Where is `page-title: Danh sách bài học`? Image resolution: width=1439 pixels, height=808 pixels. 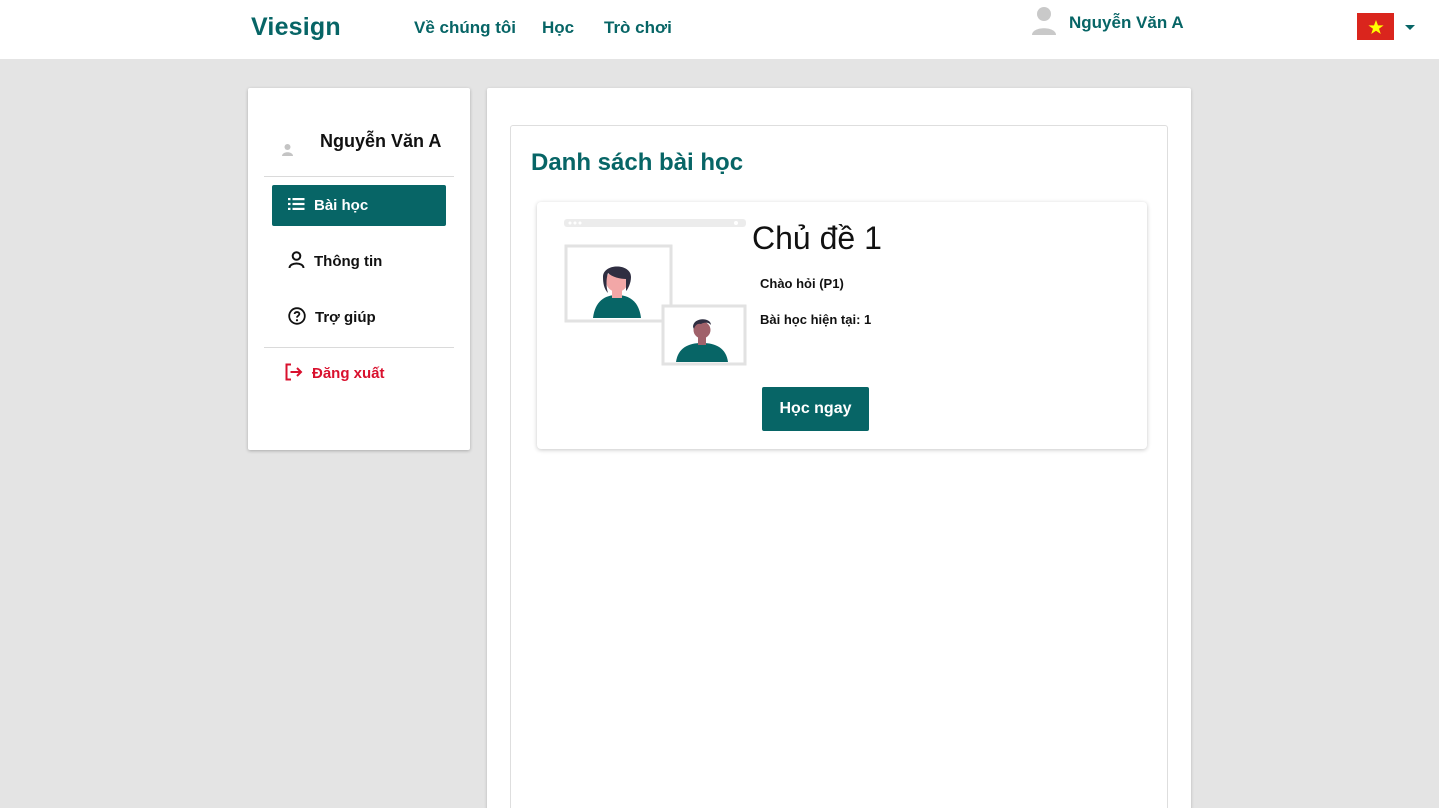 page-title: Danh sách bài học is located at coordinates (637, 162).